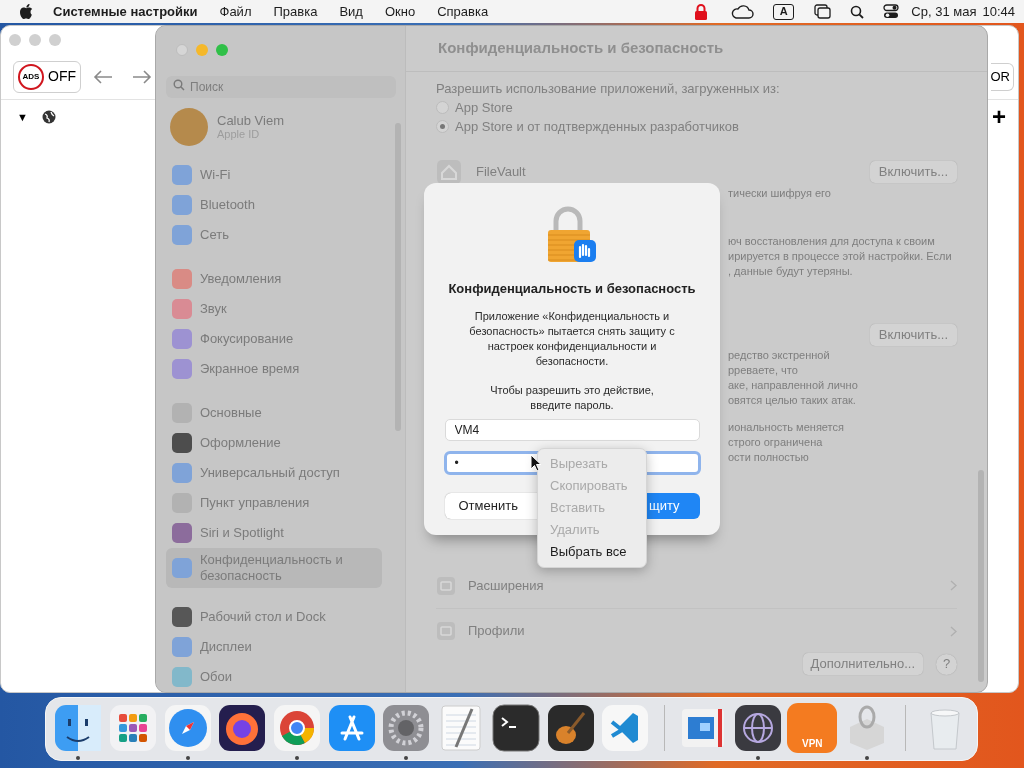 This screenshot has width=1024, height=768. I want to click on username-field: VM4, so click(572, 429).